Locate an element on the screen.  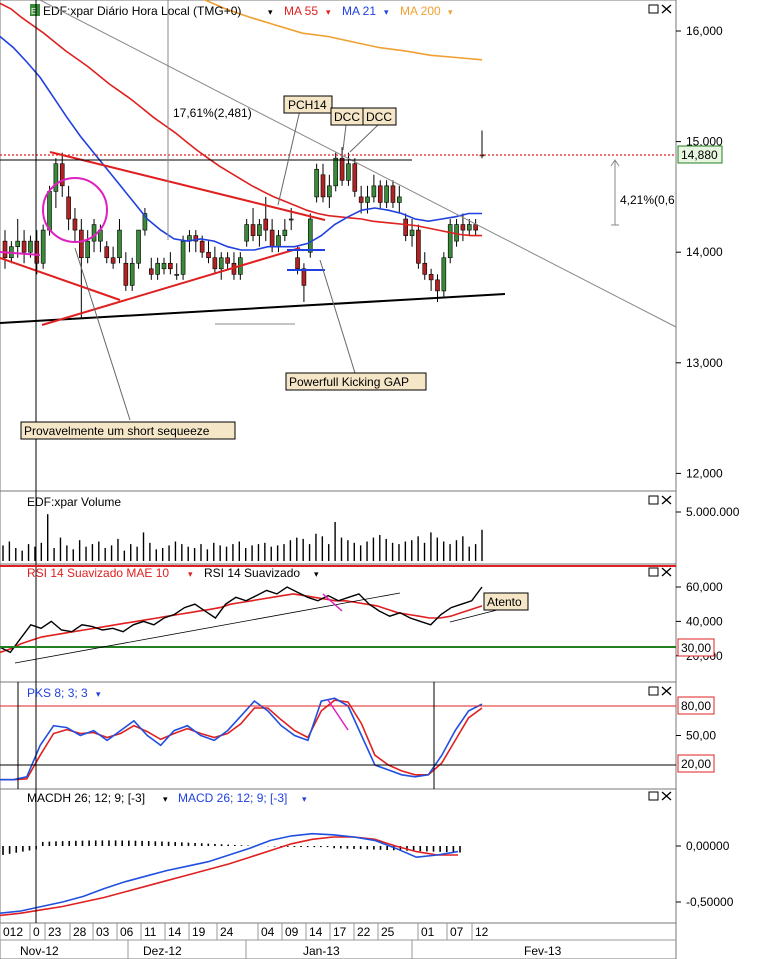
macd-axis-label: 0,00000 is located at coordinates (708, 846).